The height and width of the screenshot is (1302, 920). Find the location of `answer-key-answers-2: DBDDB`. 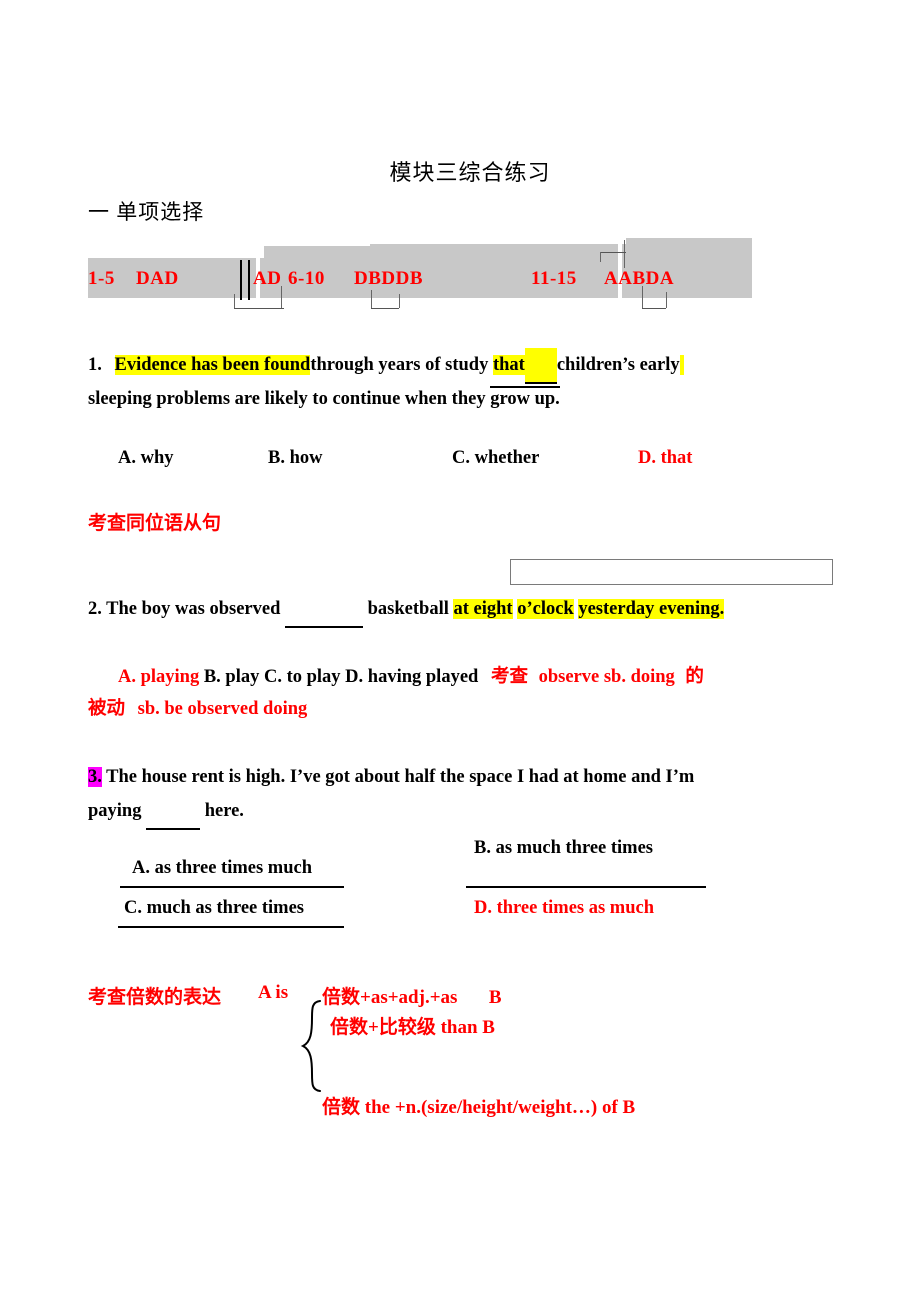

answer-key-answers-2: DBDDB is located at coordinates (389, 278).